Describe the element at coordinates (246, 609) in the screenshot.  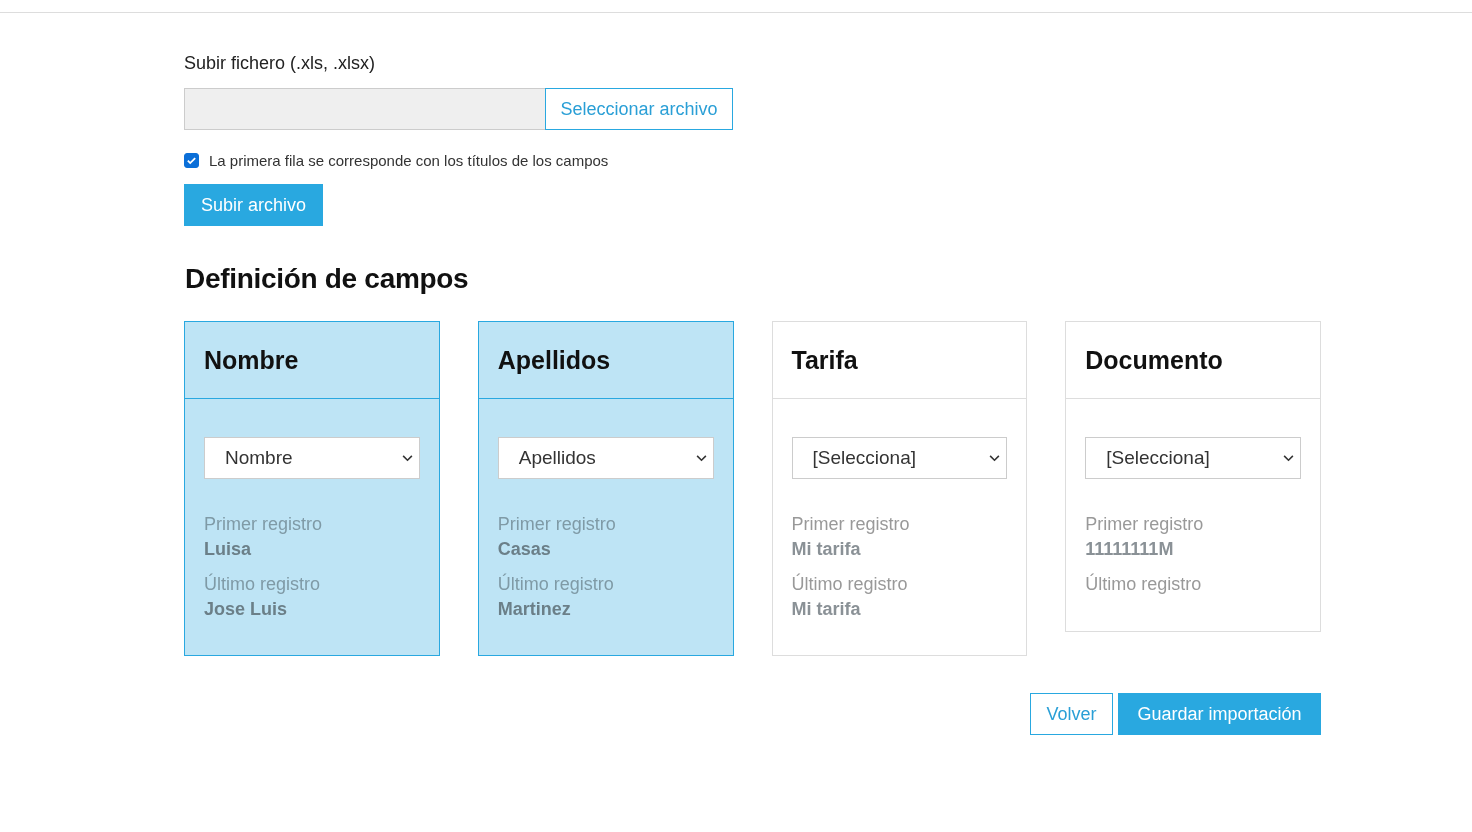
I see `last-record-value: Jose Luis` at that location.